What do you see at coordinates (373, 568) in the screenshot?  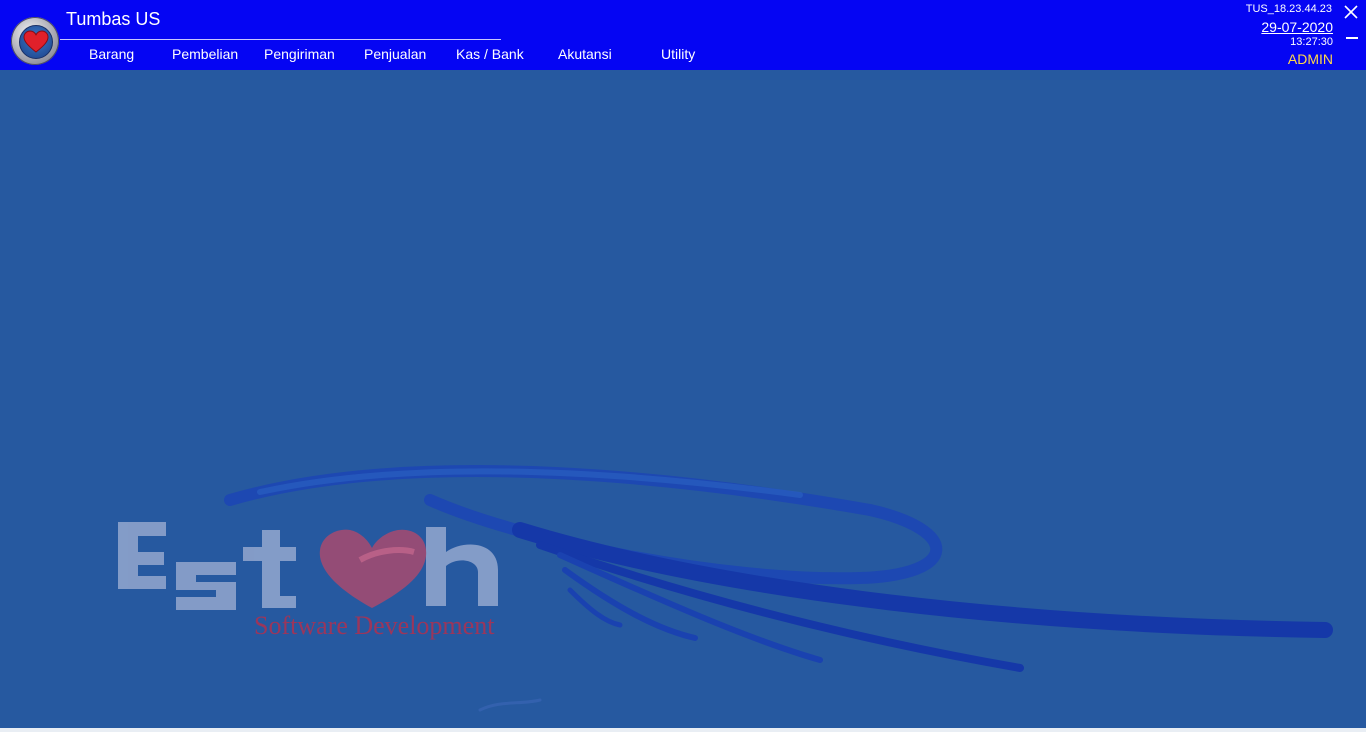 I see `heart-logo` at bounding box center [373, 568].